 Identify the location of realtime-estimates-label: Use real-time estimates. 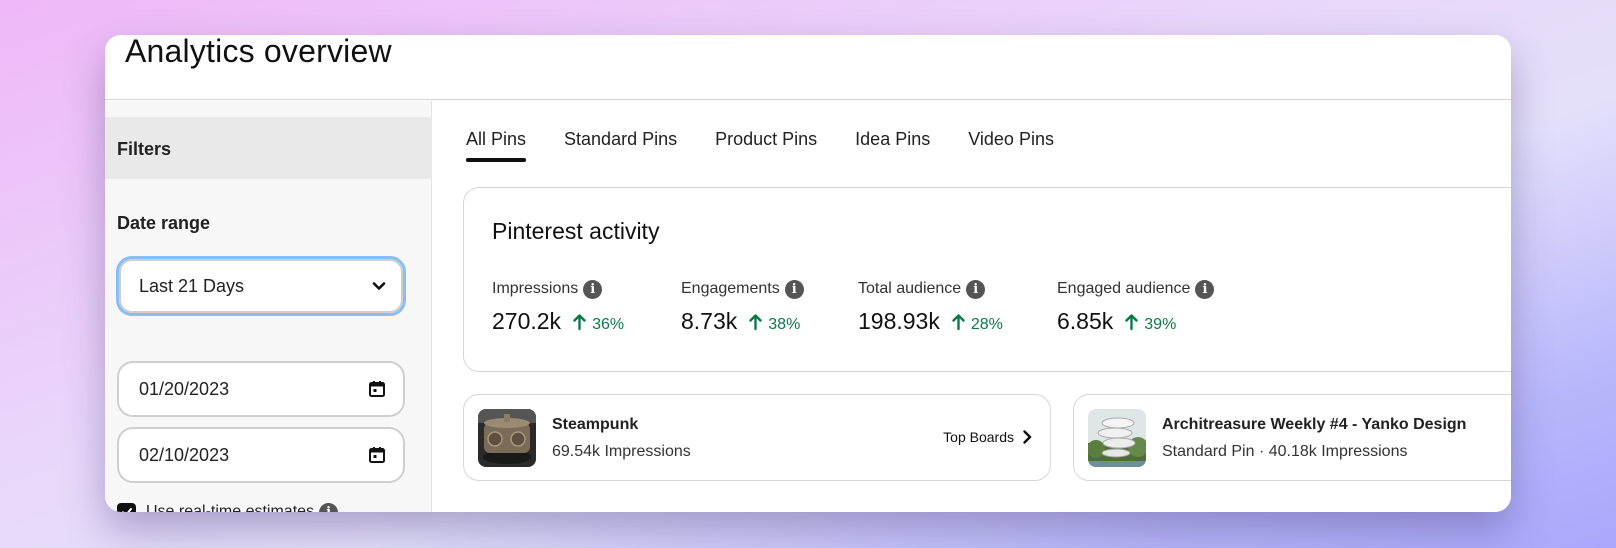
(230, 507).